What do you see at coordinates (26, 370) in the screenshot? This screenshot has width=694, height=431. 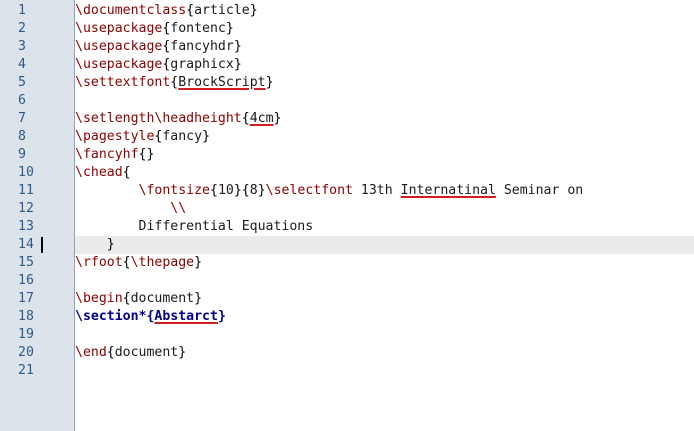 I see `line-number: 21` at bounding box center [26, 370].